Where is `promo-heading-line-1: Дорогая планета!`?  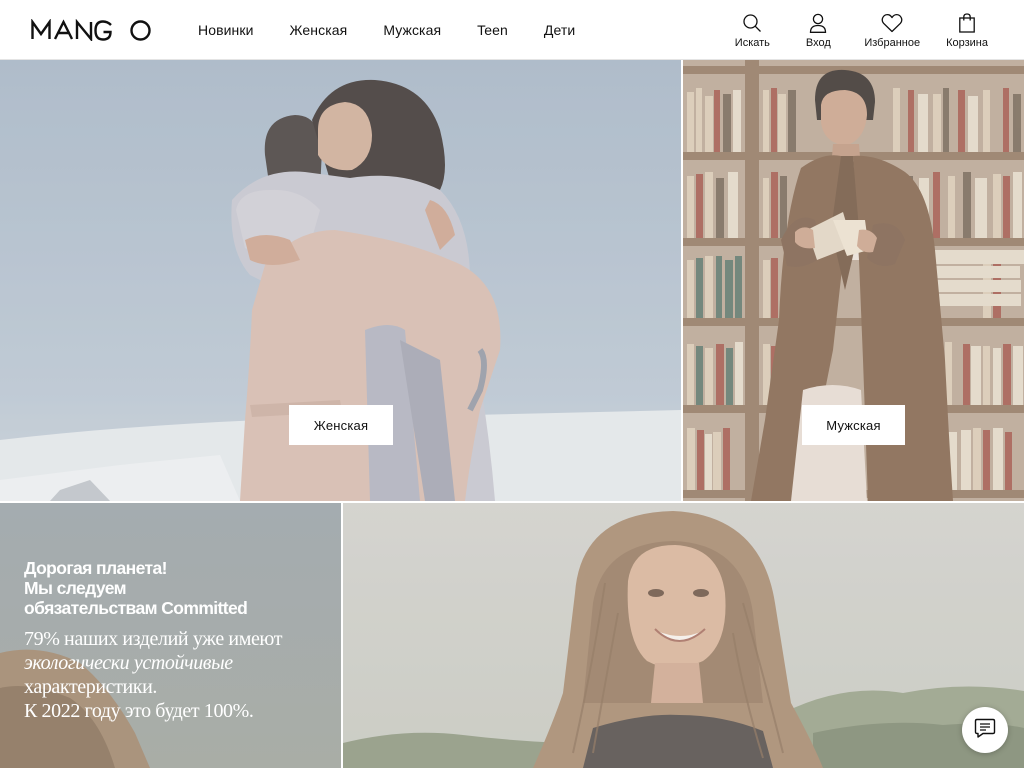 promo-heading-line-1: Дорогая планета! is located at coordinates (95, 568).